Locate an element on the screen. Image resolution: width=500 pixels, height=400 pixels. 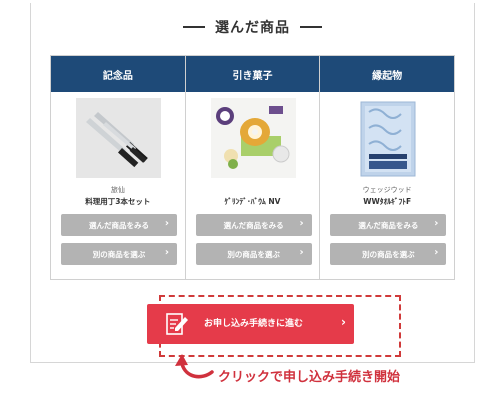
baumkuchen-cake-image is located at coordinates (253, 138).